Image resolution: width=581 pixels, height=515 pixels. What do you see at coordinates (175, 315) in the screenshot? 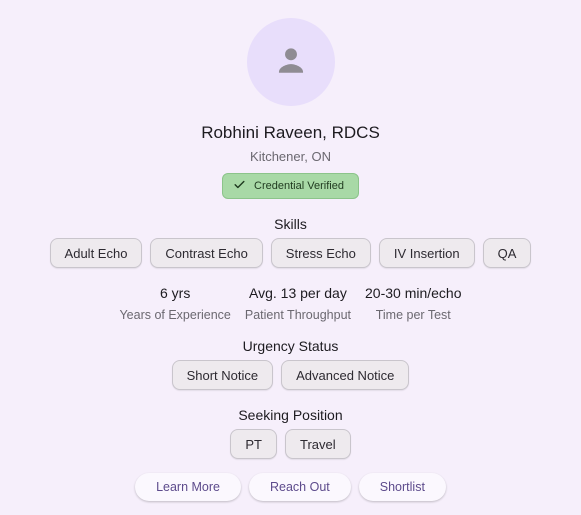
I see `stat-label: Years of Experience` at bounding box center [175, 315].